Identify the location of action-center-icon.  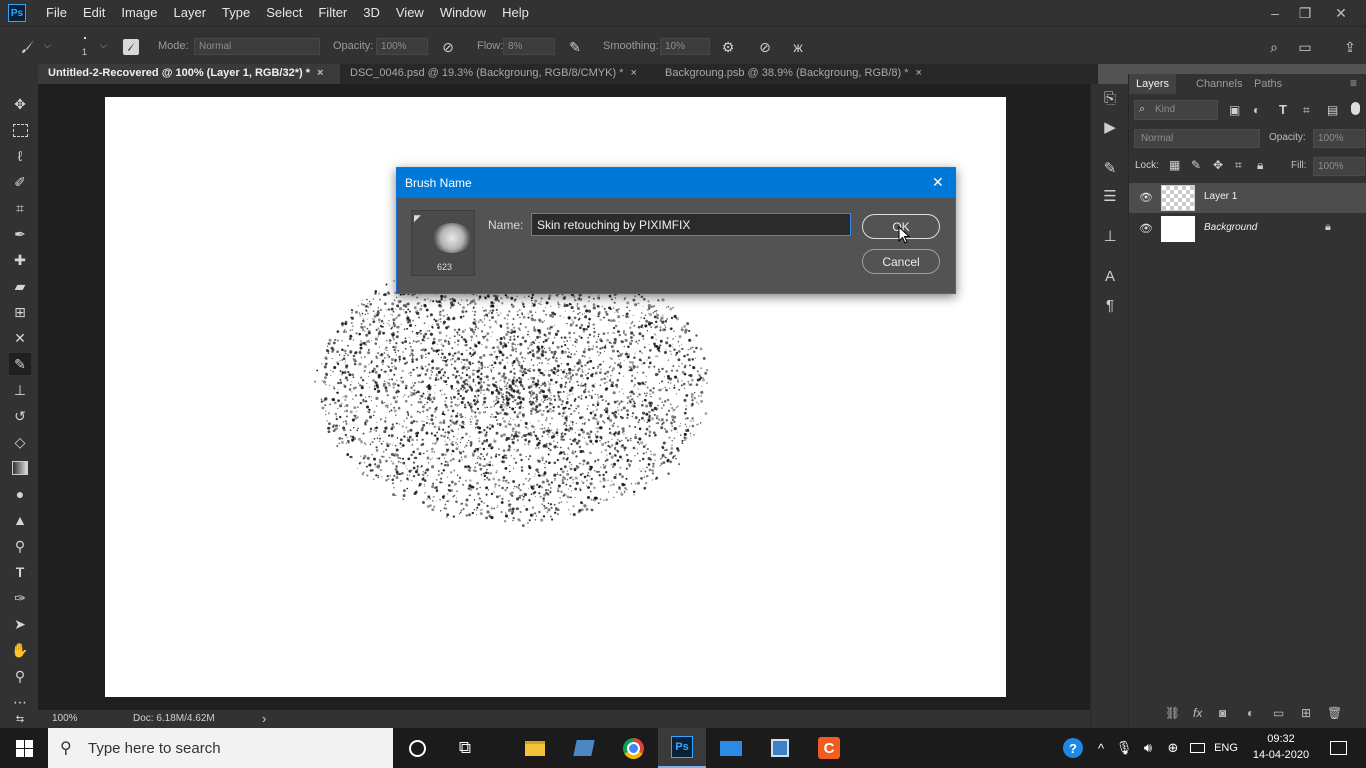
(1338, 748).